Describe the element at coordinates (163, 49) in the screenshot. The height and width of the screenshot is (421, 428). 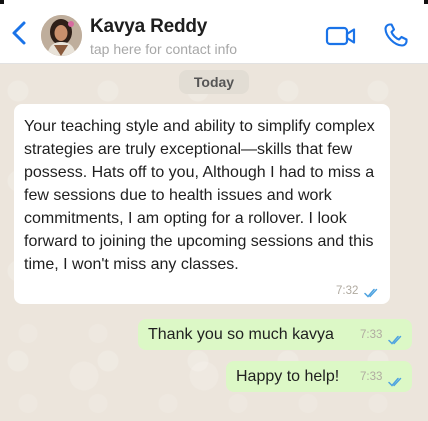
I see `contact-info-hint: tap here for contact info` at that location.